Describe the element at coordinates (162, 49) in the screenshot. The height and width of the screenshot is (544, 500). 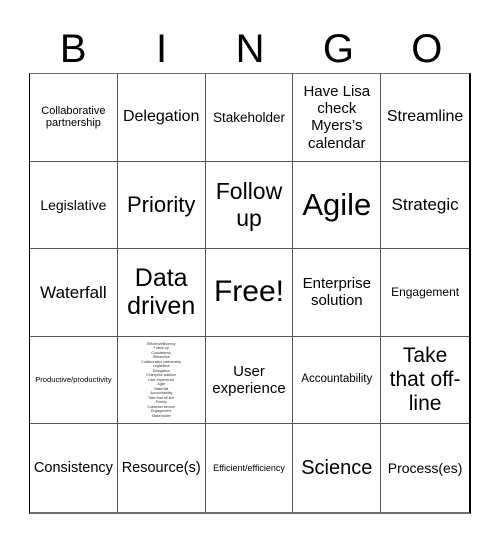
I see `header-letter-i: I` at that location.